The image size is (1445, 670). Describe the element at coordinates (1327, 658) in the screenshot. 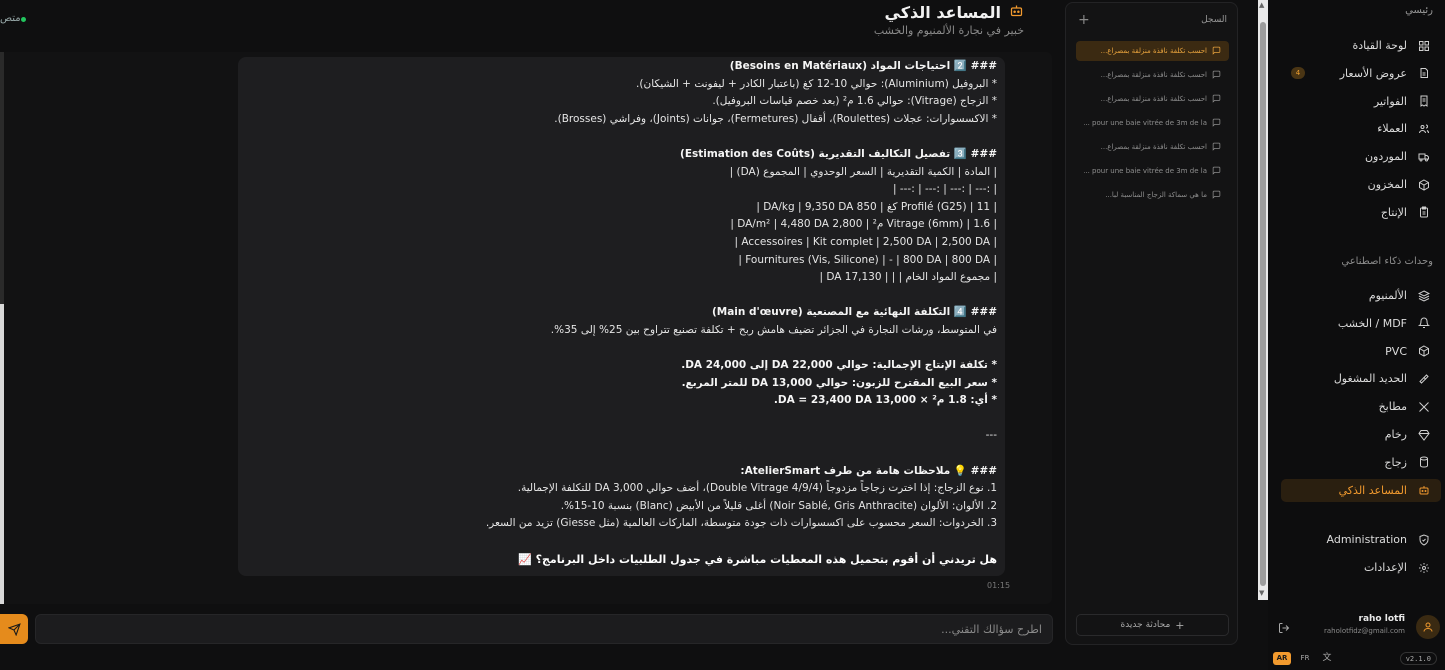

I see `translate-icon: 文` at that location.